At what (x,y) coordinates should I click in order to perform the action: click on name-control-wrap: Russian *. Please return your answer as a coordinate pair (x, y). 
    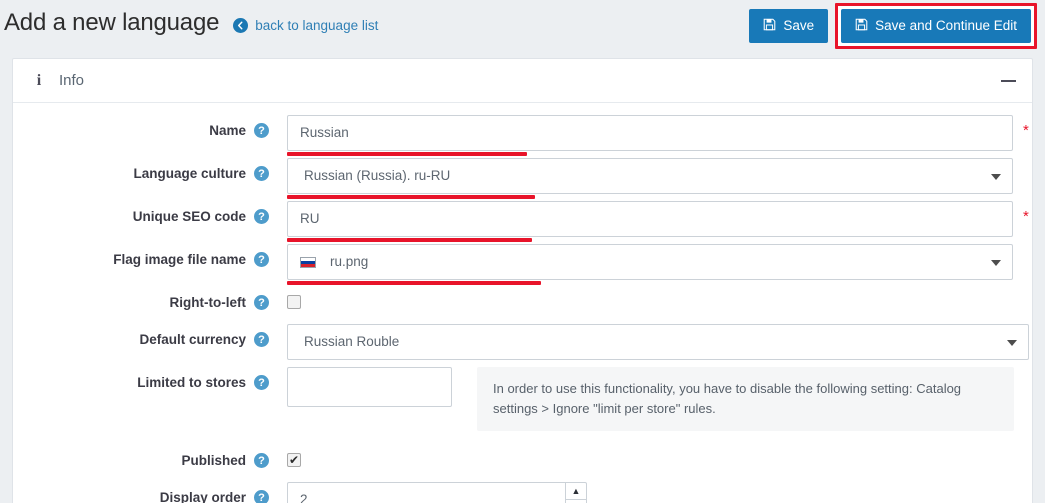
    Looking at the image, I should click on (649, 135).